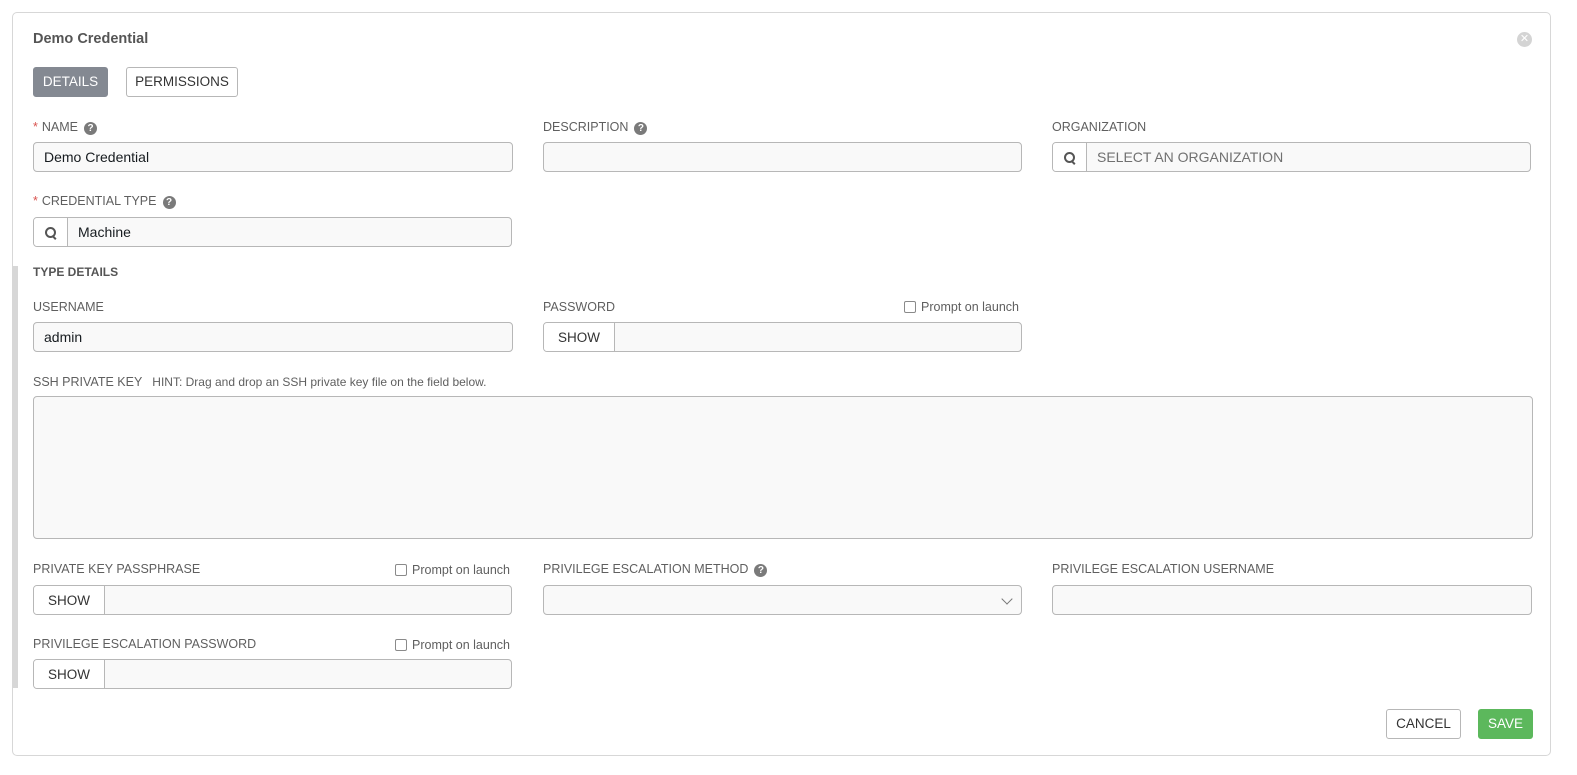  Describe the element at coordinates (69, 674) in the screenshot. I see `escalation-password-show-button: SHOW` at that location.